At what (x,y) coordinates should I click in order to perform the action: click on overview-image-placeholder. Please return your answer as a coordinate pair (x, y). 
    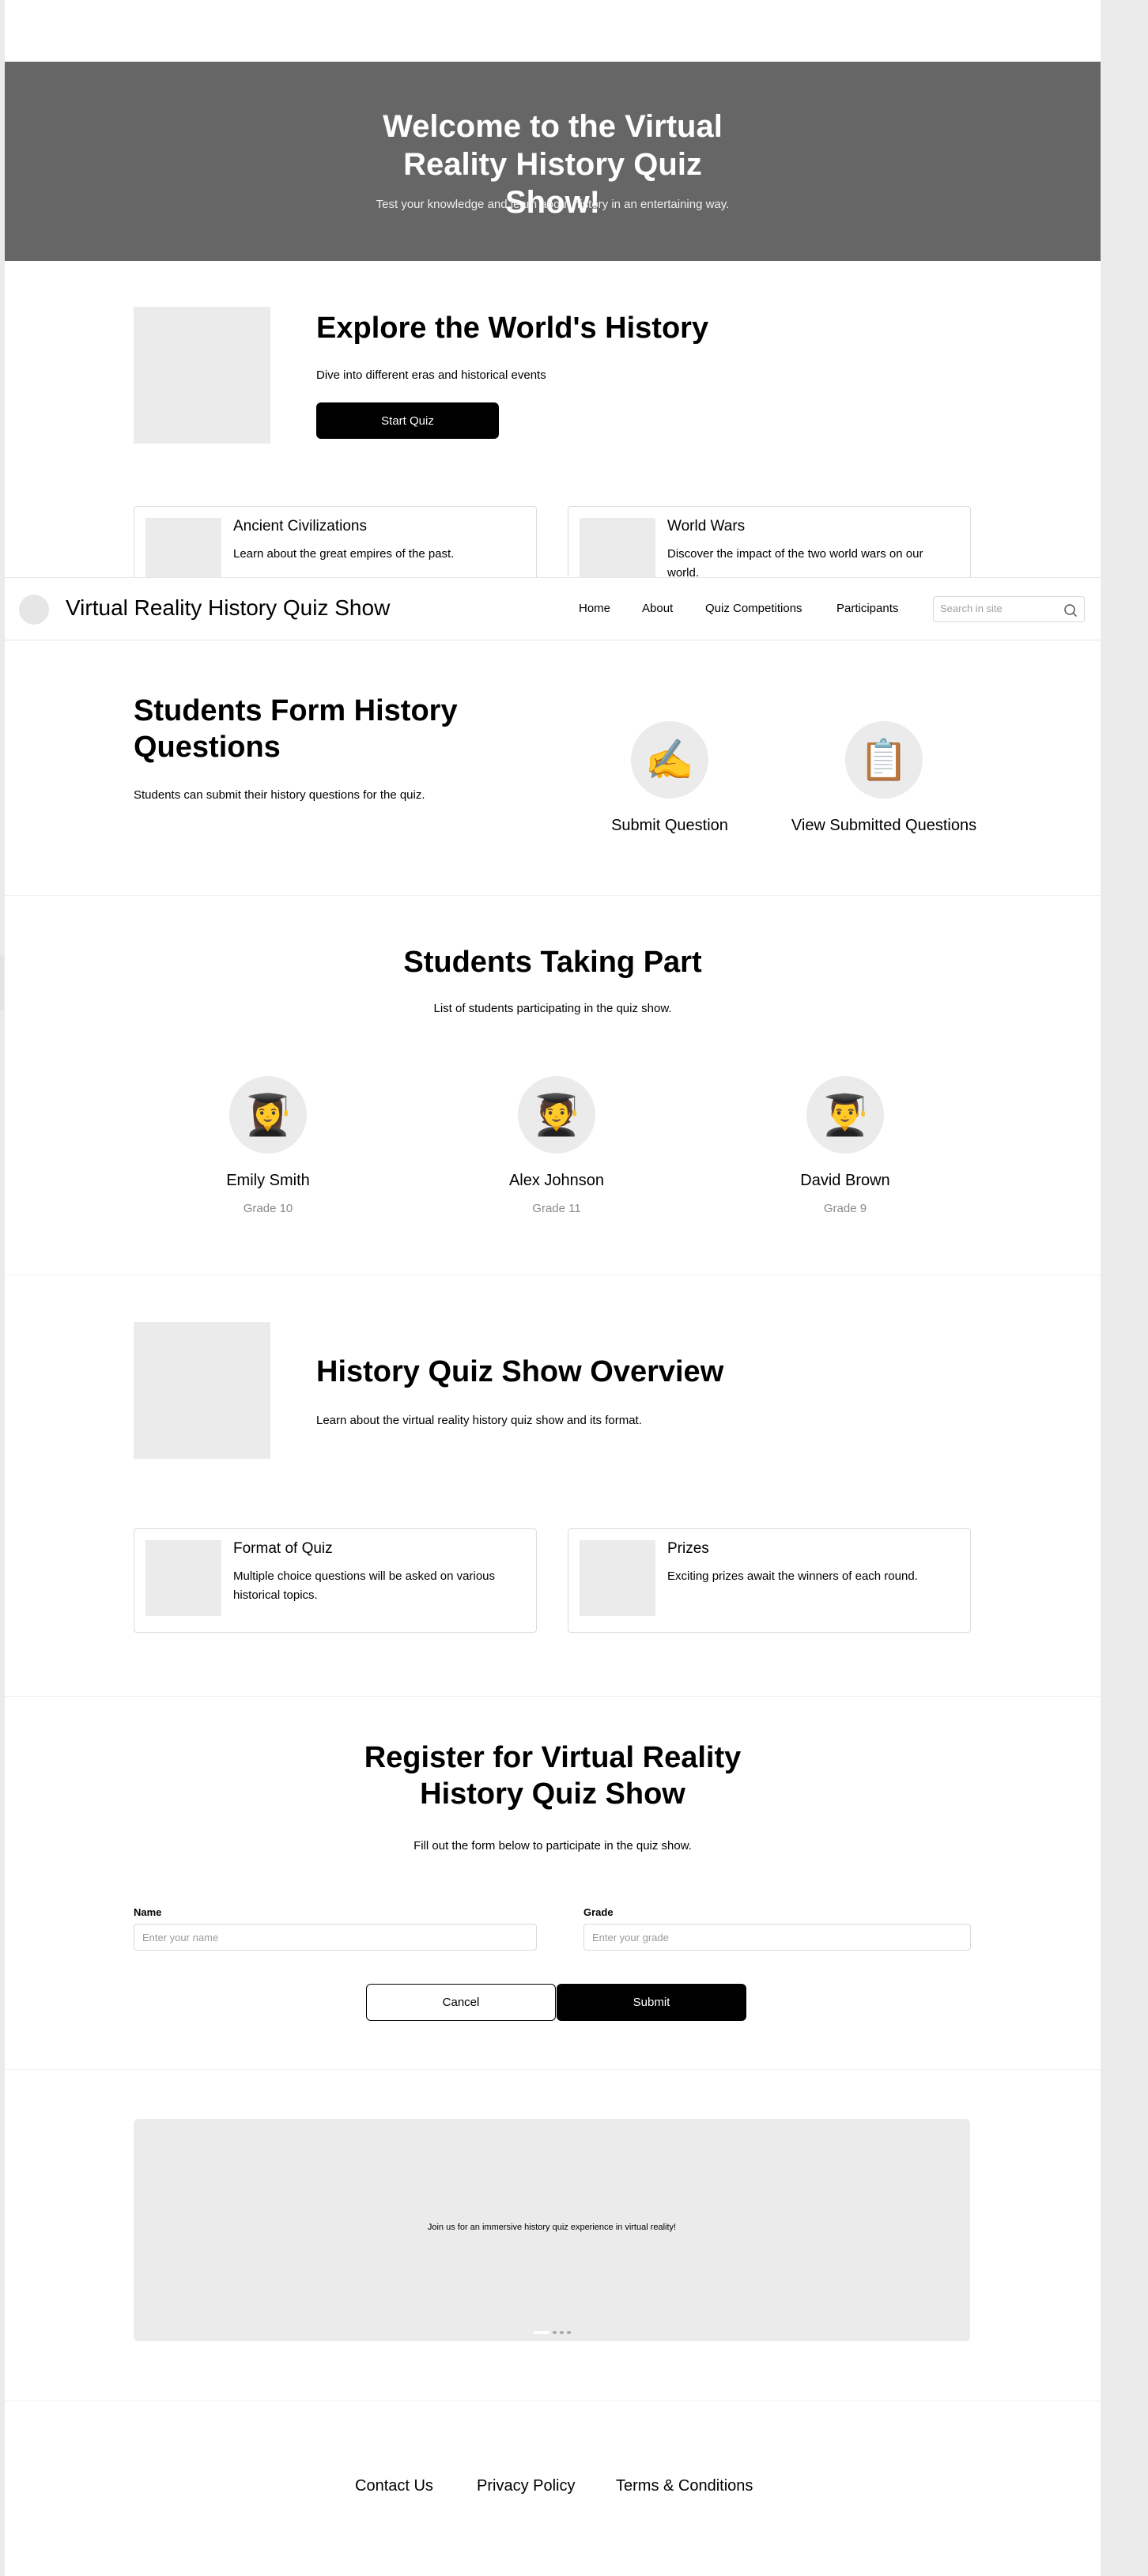
    Looking at the image, I should click on (202, 1390).